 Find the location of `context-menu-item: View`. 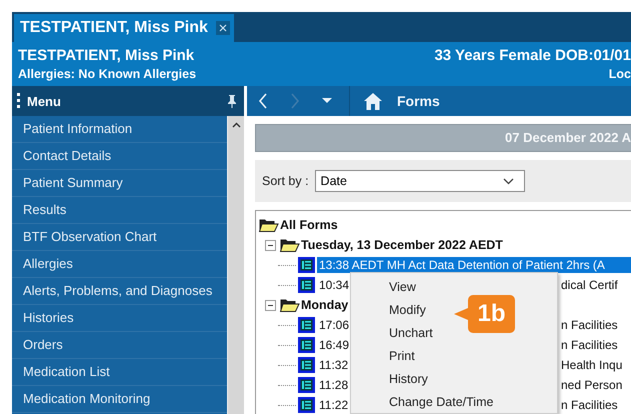

context-menu-item: View is located at coordinates (402, 287).